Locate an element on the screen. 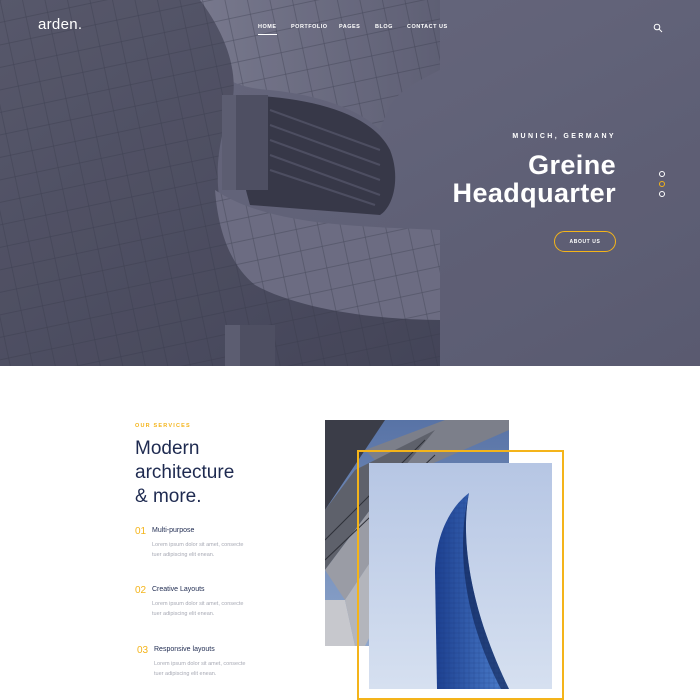 Image resolution: width=700 pixels, height=700 pixels. search-icon is located at coordinates (658, 28).